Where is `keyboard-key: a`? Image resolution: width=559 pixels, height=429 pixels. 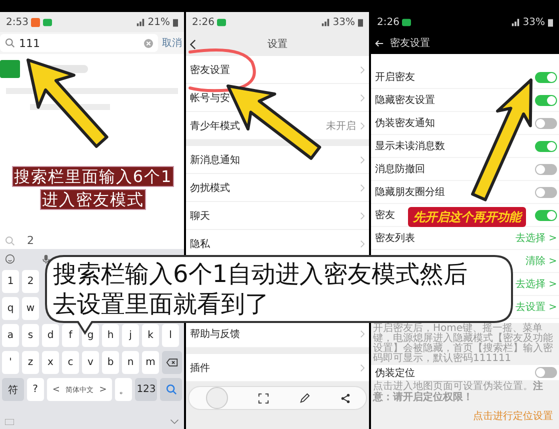
keyboard-key: a is located at coordinates (10, 335).